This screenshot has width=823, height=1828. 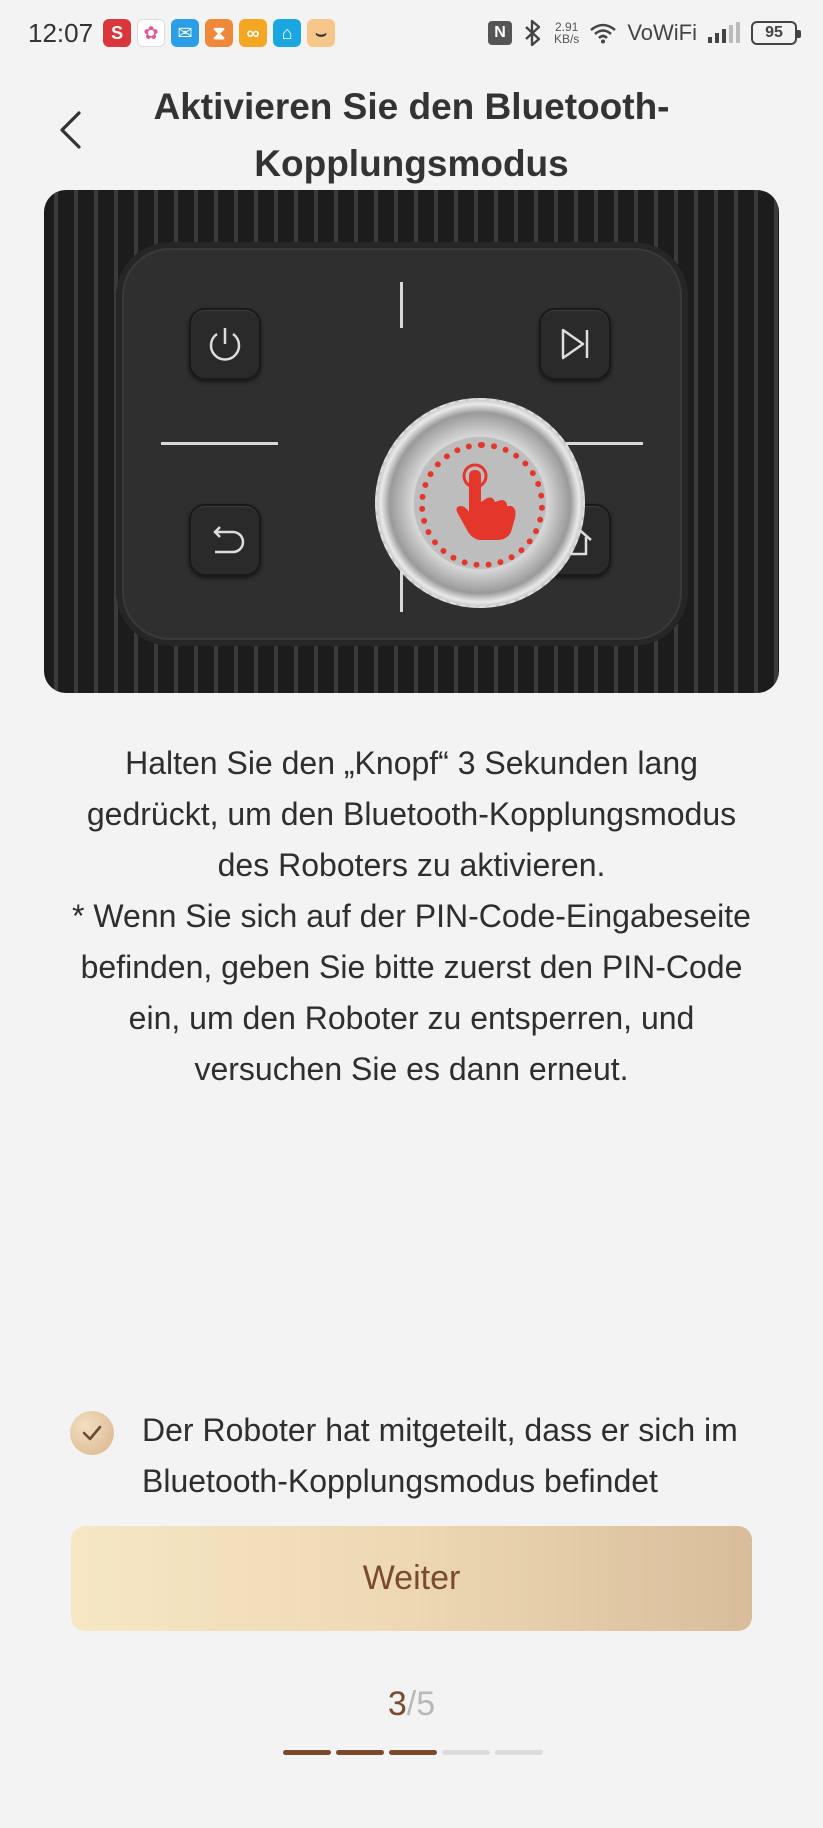 I want to click on status-right: N 2.91 KB/s VoWiFi 95, so click(x=644, y=33).